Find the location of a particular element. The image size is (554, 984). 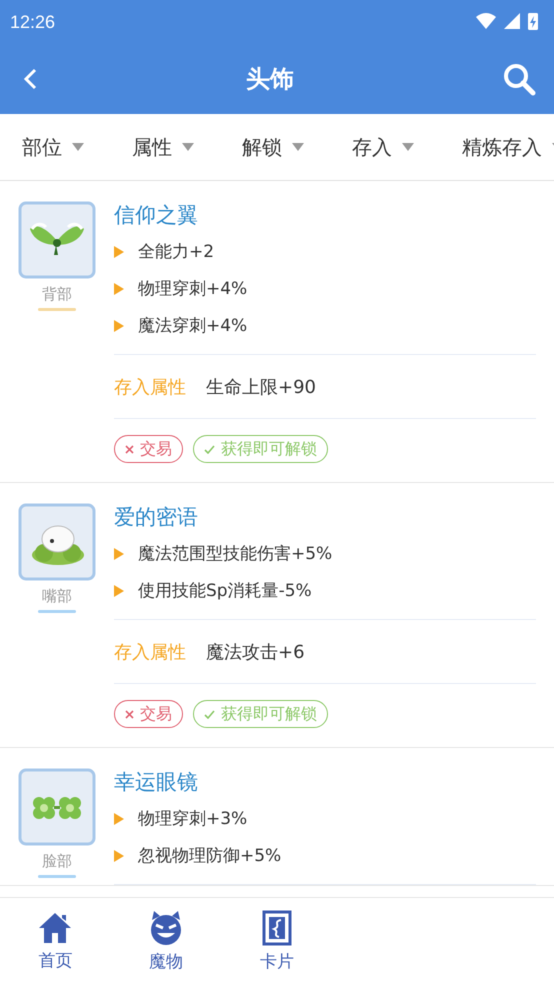

page-title: 头饰 is located at coordinates (270, 79).